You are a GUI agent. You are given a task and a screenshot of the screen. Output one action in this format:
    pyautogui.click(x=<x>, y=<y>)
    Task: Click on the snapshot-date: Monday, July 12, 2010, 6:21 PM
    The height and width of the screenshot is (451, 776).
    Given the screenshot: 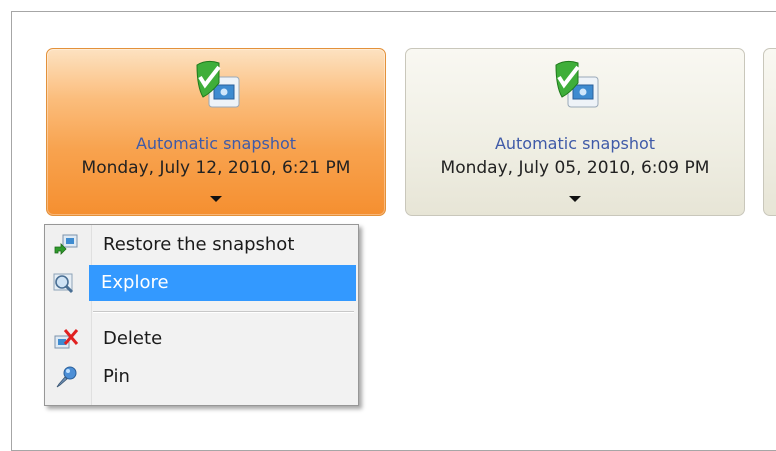 What is the action you would take?
    pyautogui.click(x=216, y=168)
    